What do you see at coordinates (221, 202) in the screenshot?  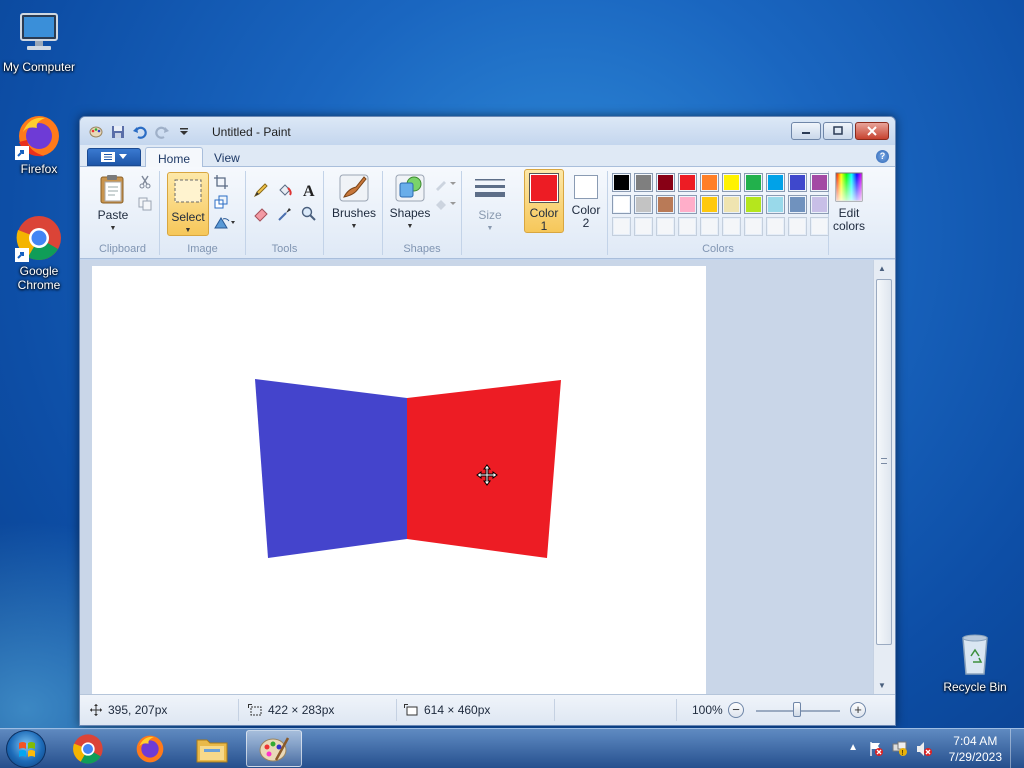 I see `resize-icon` at bounding box center [221, 202].